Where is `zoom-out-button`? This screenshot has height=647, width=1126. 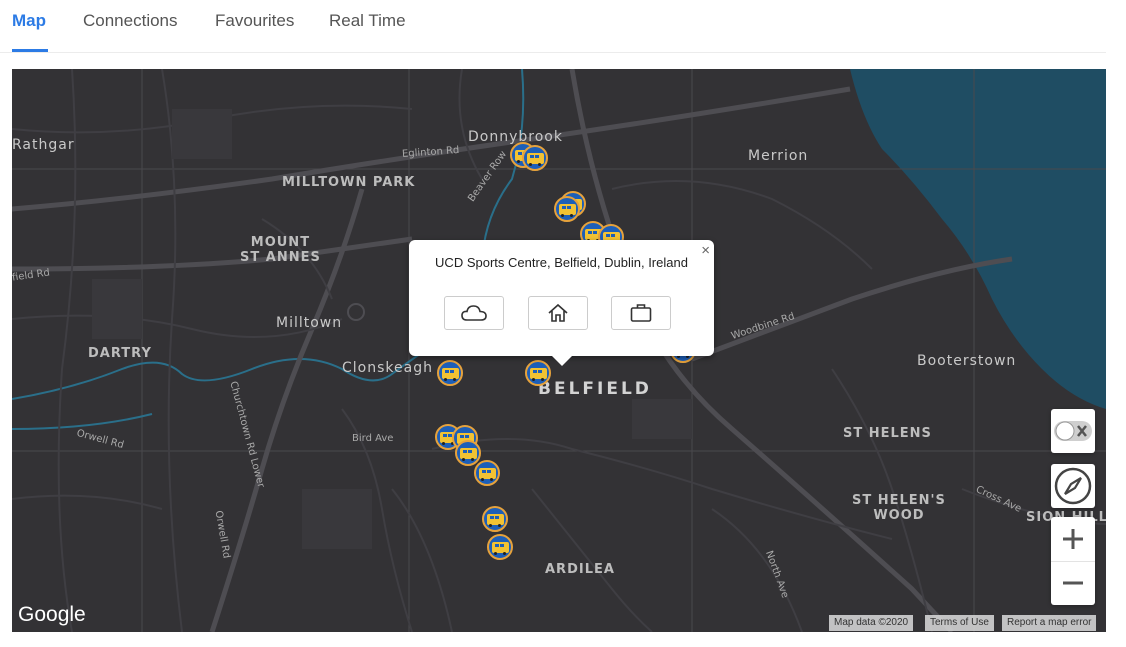 zoom-out-button is located at coordinates (1073, 584).